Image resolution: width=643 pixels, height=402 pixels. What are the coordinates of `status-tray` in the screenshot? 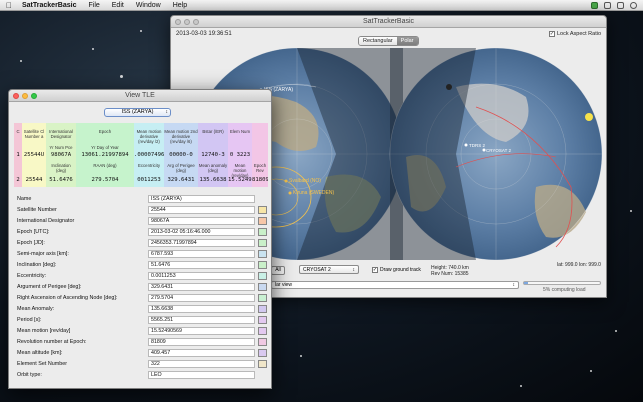 It's located at (617, 5).